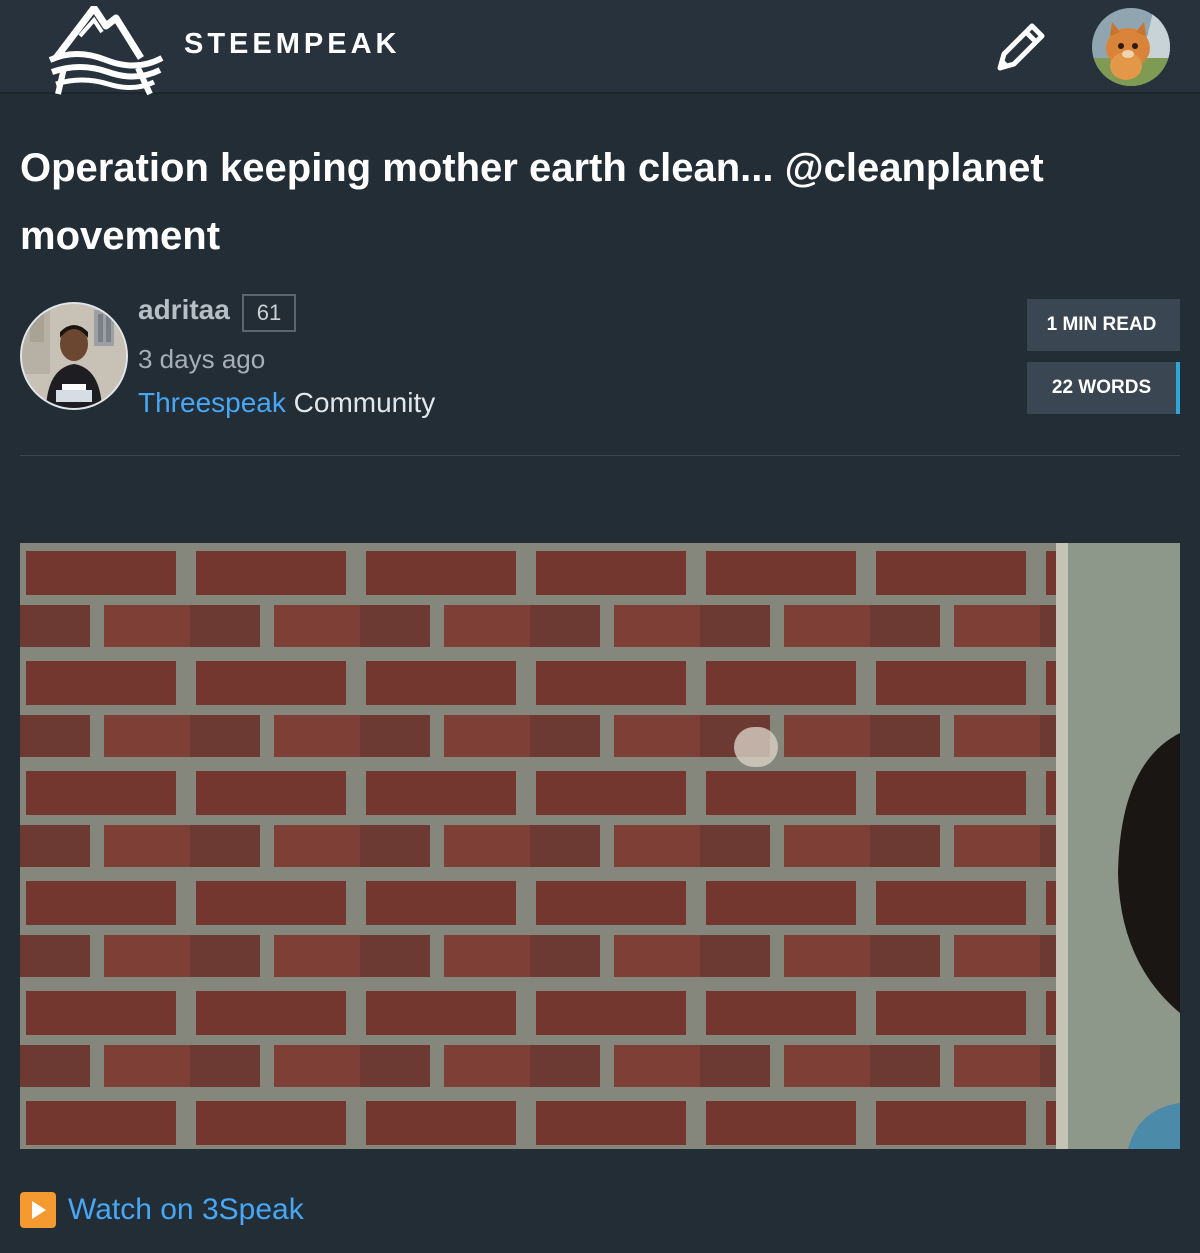 This screenshot has height=1253, width=1200. Describe the element at coordinates (38, 1210) in the screenshot. I see `play-button-icon` at that location.